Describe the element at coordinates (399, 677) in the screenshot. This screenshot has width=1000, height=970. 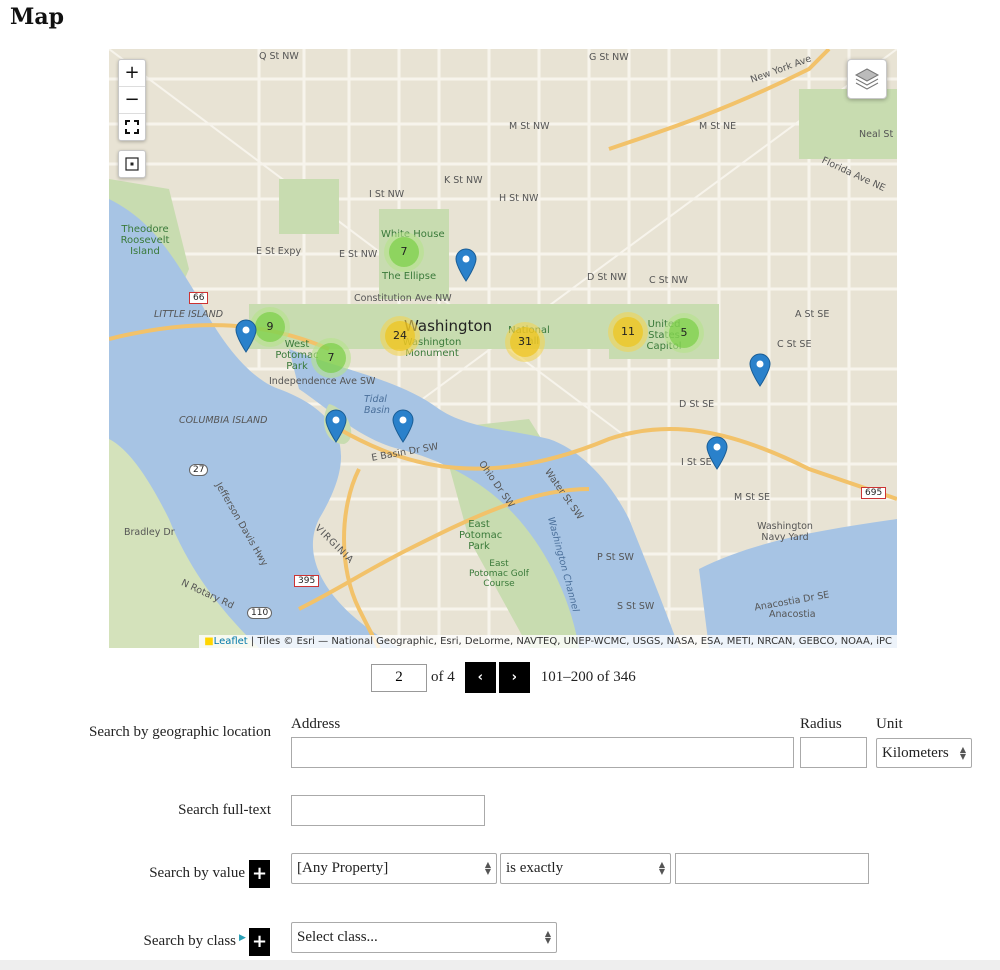
I see `page-number-input` at that location.